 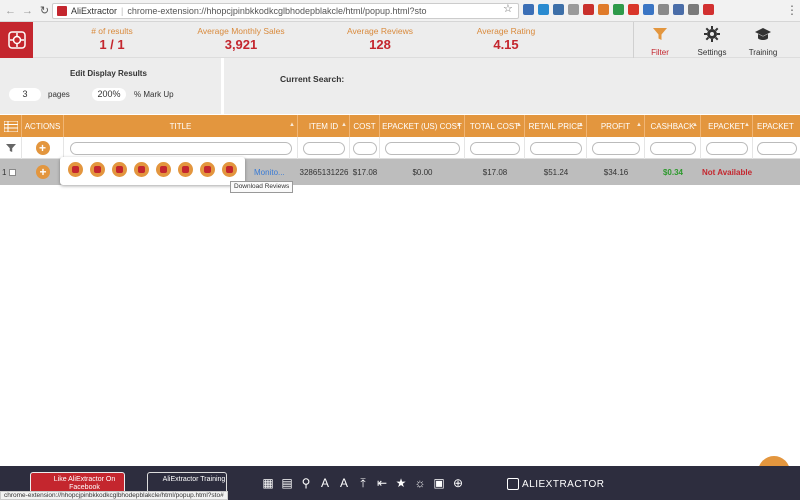 I want to click on filter-title-input, so click(x=180, y=148).